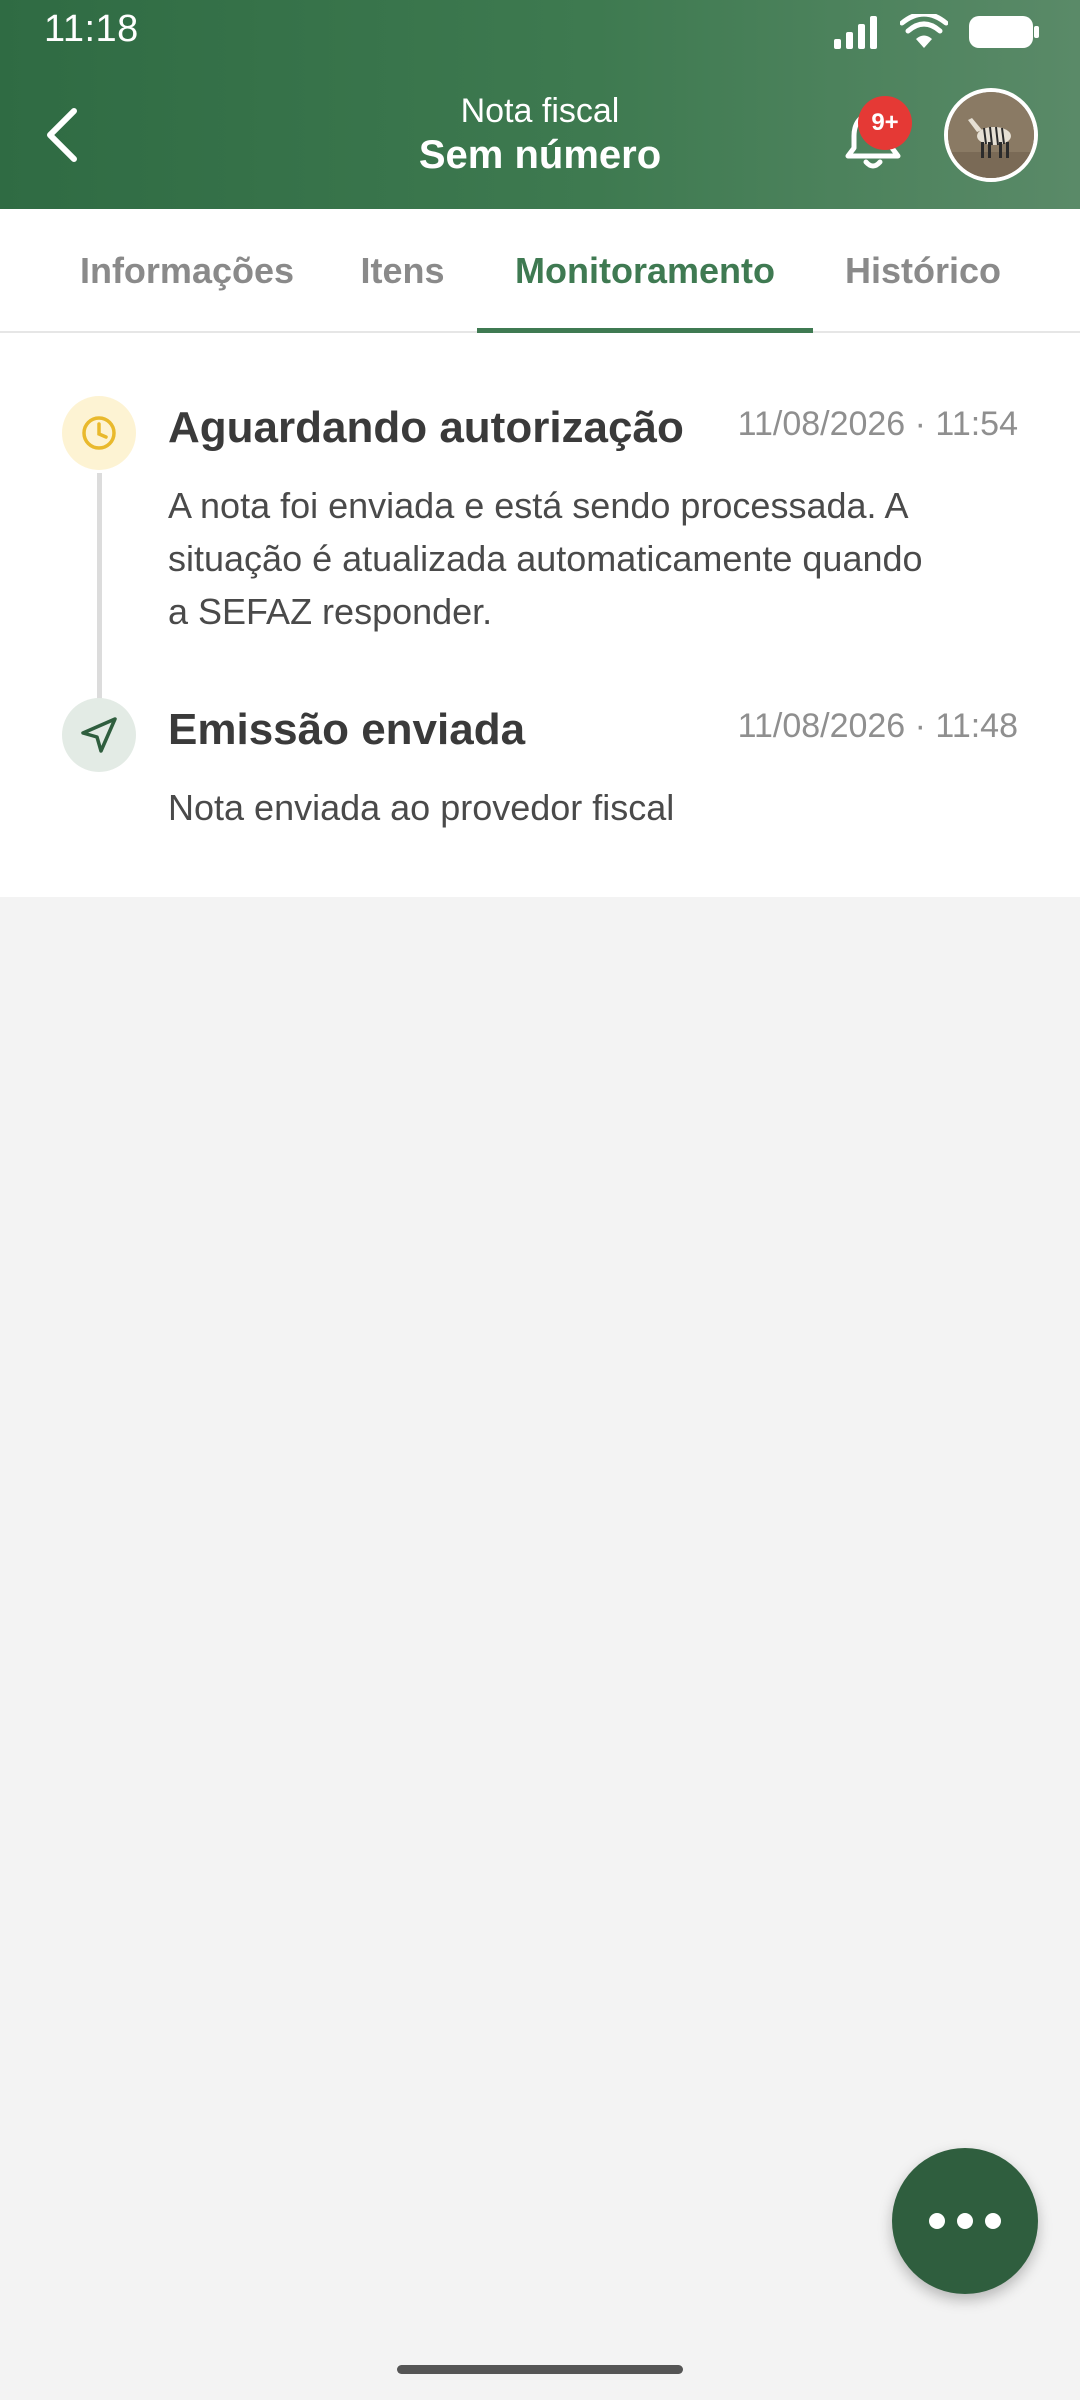 The height and width of the screenshot is (2400, 1080). I want to click on tab-monitoramento: Monitoramento, so click(645, 271).